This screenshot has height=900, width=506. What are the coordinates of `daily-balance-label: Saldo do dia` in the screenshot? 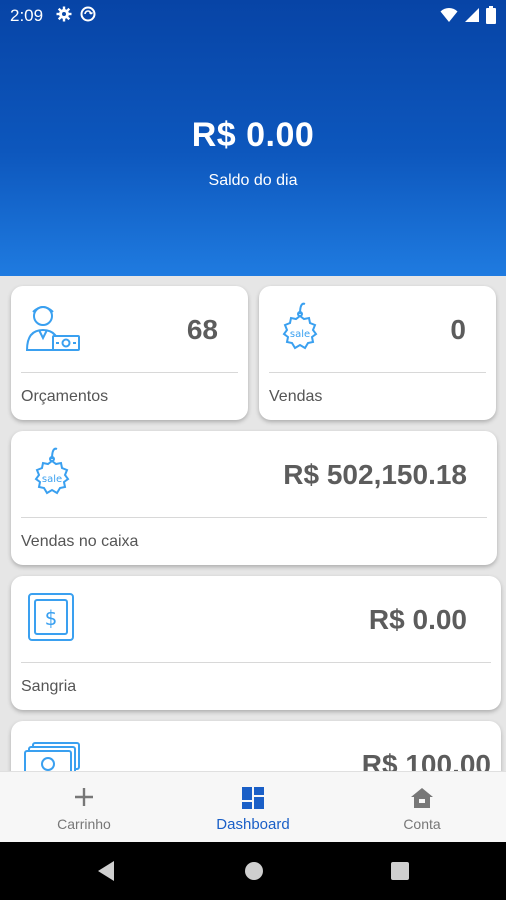 It's located at (253, 180).